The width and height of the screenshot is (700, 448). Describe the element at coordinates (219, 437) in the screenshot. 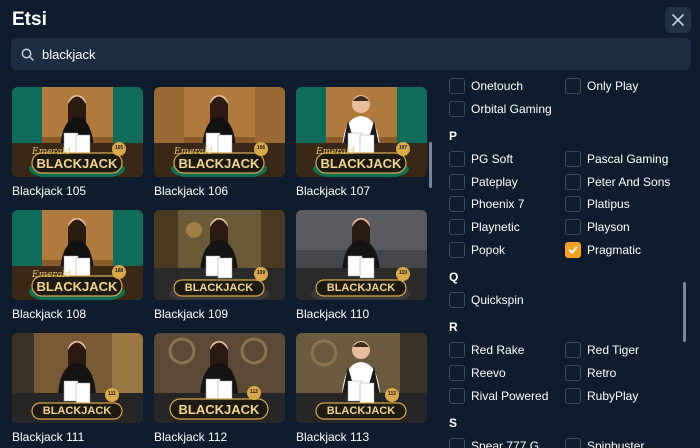

I see `game-title: Blackjack 112` at that location.